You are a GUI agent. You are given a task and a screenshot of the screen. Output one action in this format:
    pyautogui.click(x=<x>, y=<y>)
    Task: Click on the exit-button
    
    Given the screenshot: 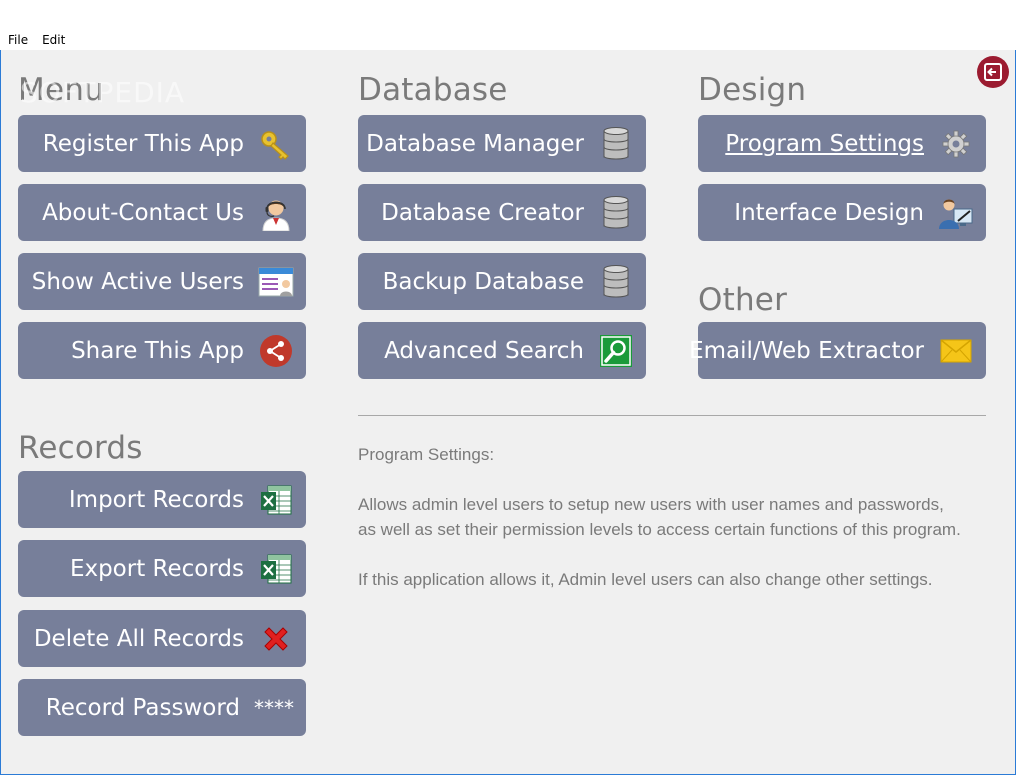 What is the action you would take?
    pyautogui.click(x=993, y=72)
    